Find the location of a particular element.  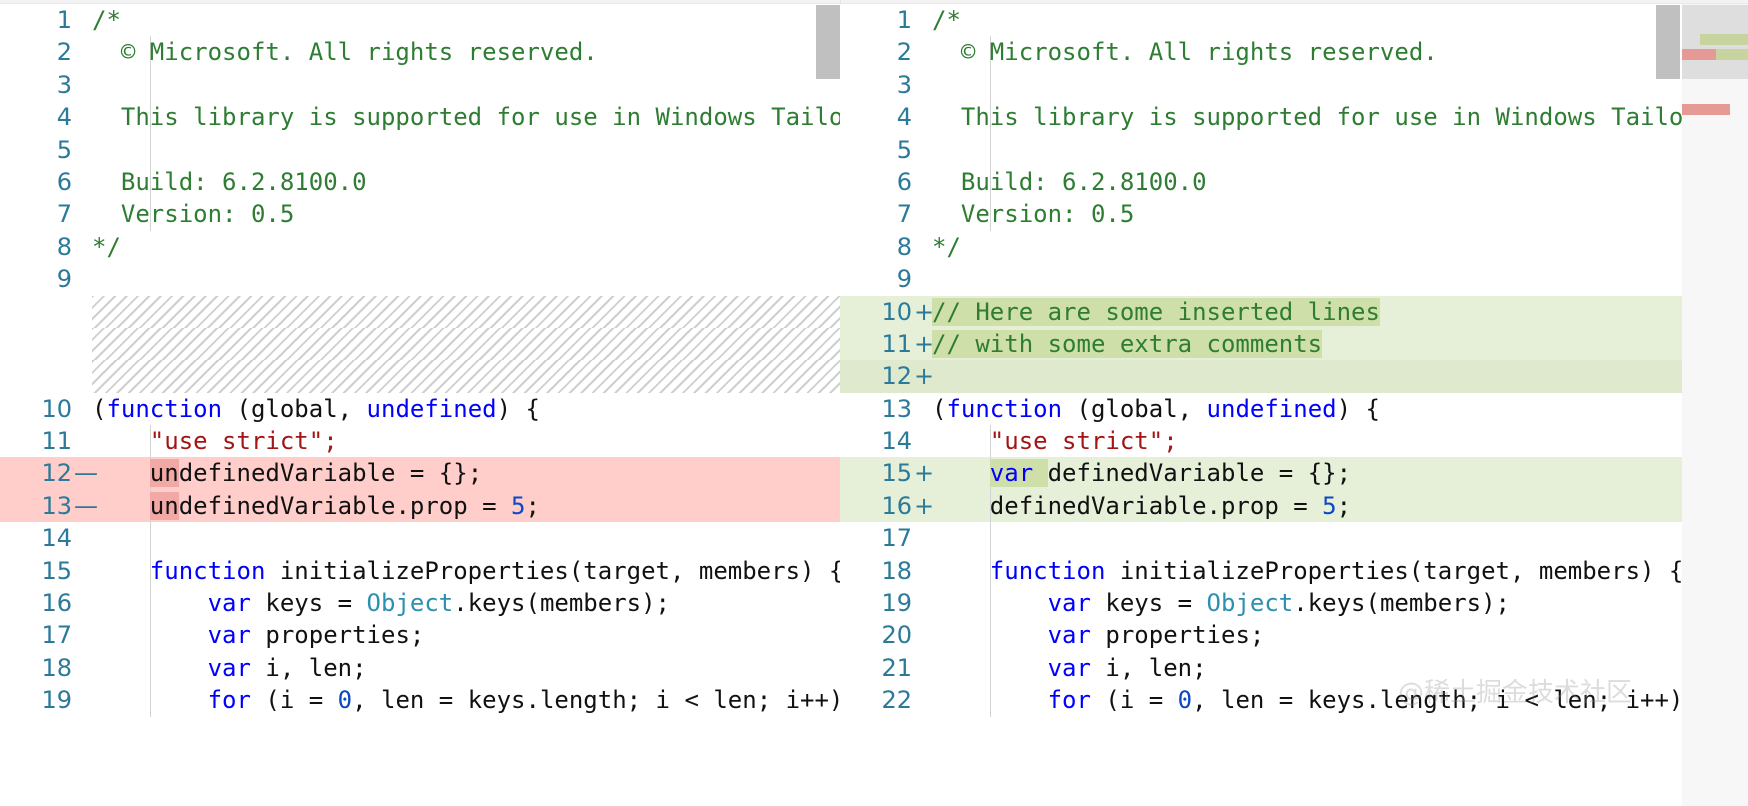

code-token: "use strict"; is located at coordinates (1083, 441).